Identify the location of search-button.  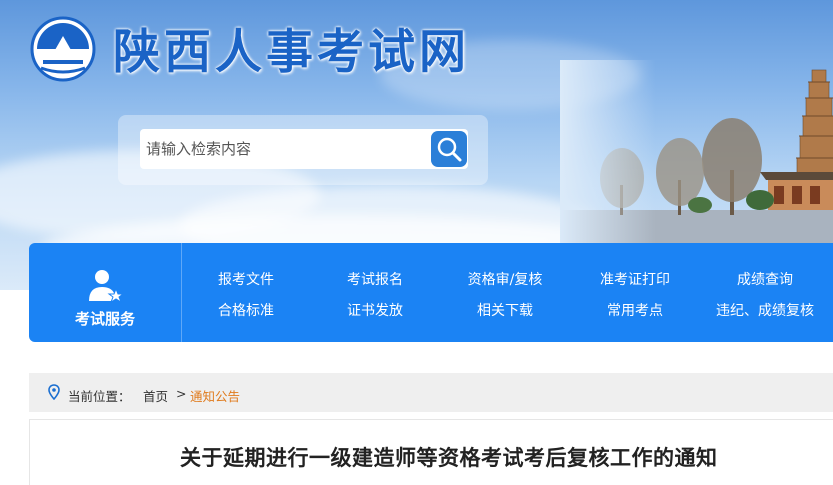
(449, 149).